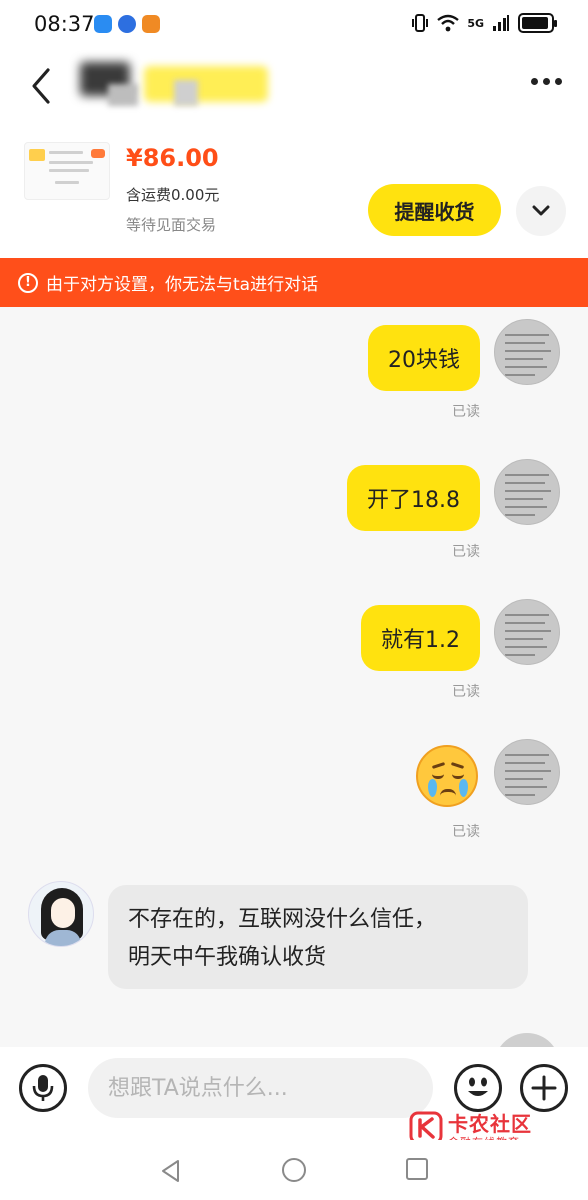 This screenshot has height=1200, width=588. Describe the element at coordinates (490, 1124) in the screenshot. I see `watermark-title: 卡农社区` at that location.